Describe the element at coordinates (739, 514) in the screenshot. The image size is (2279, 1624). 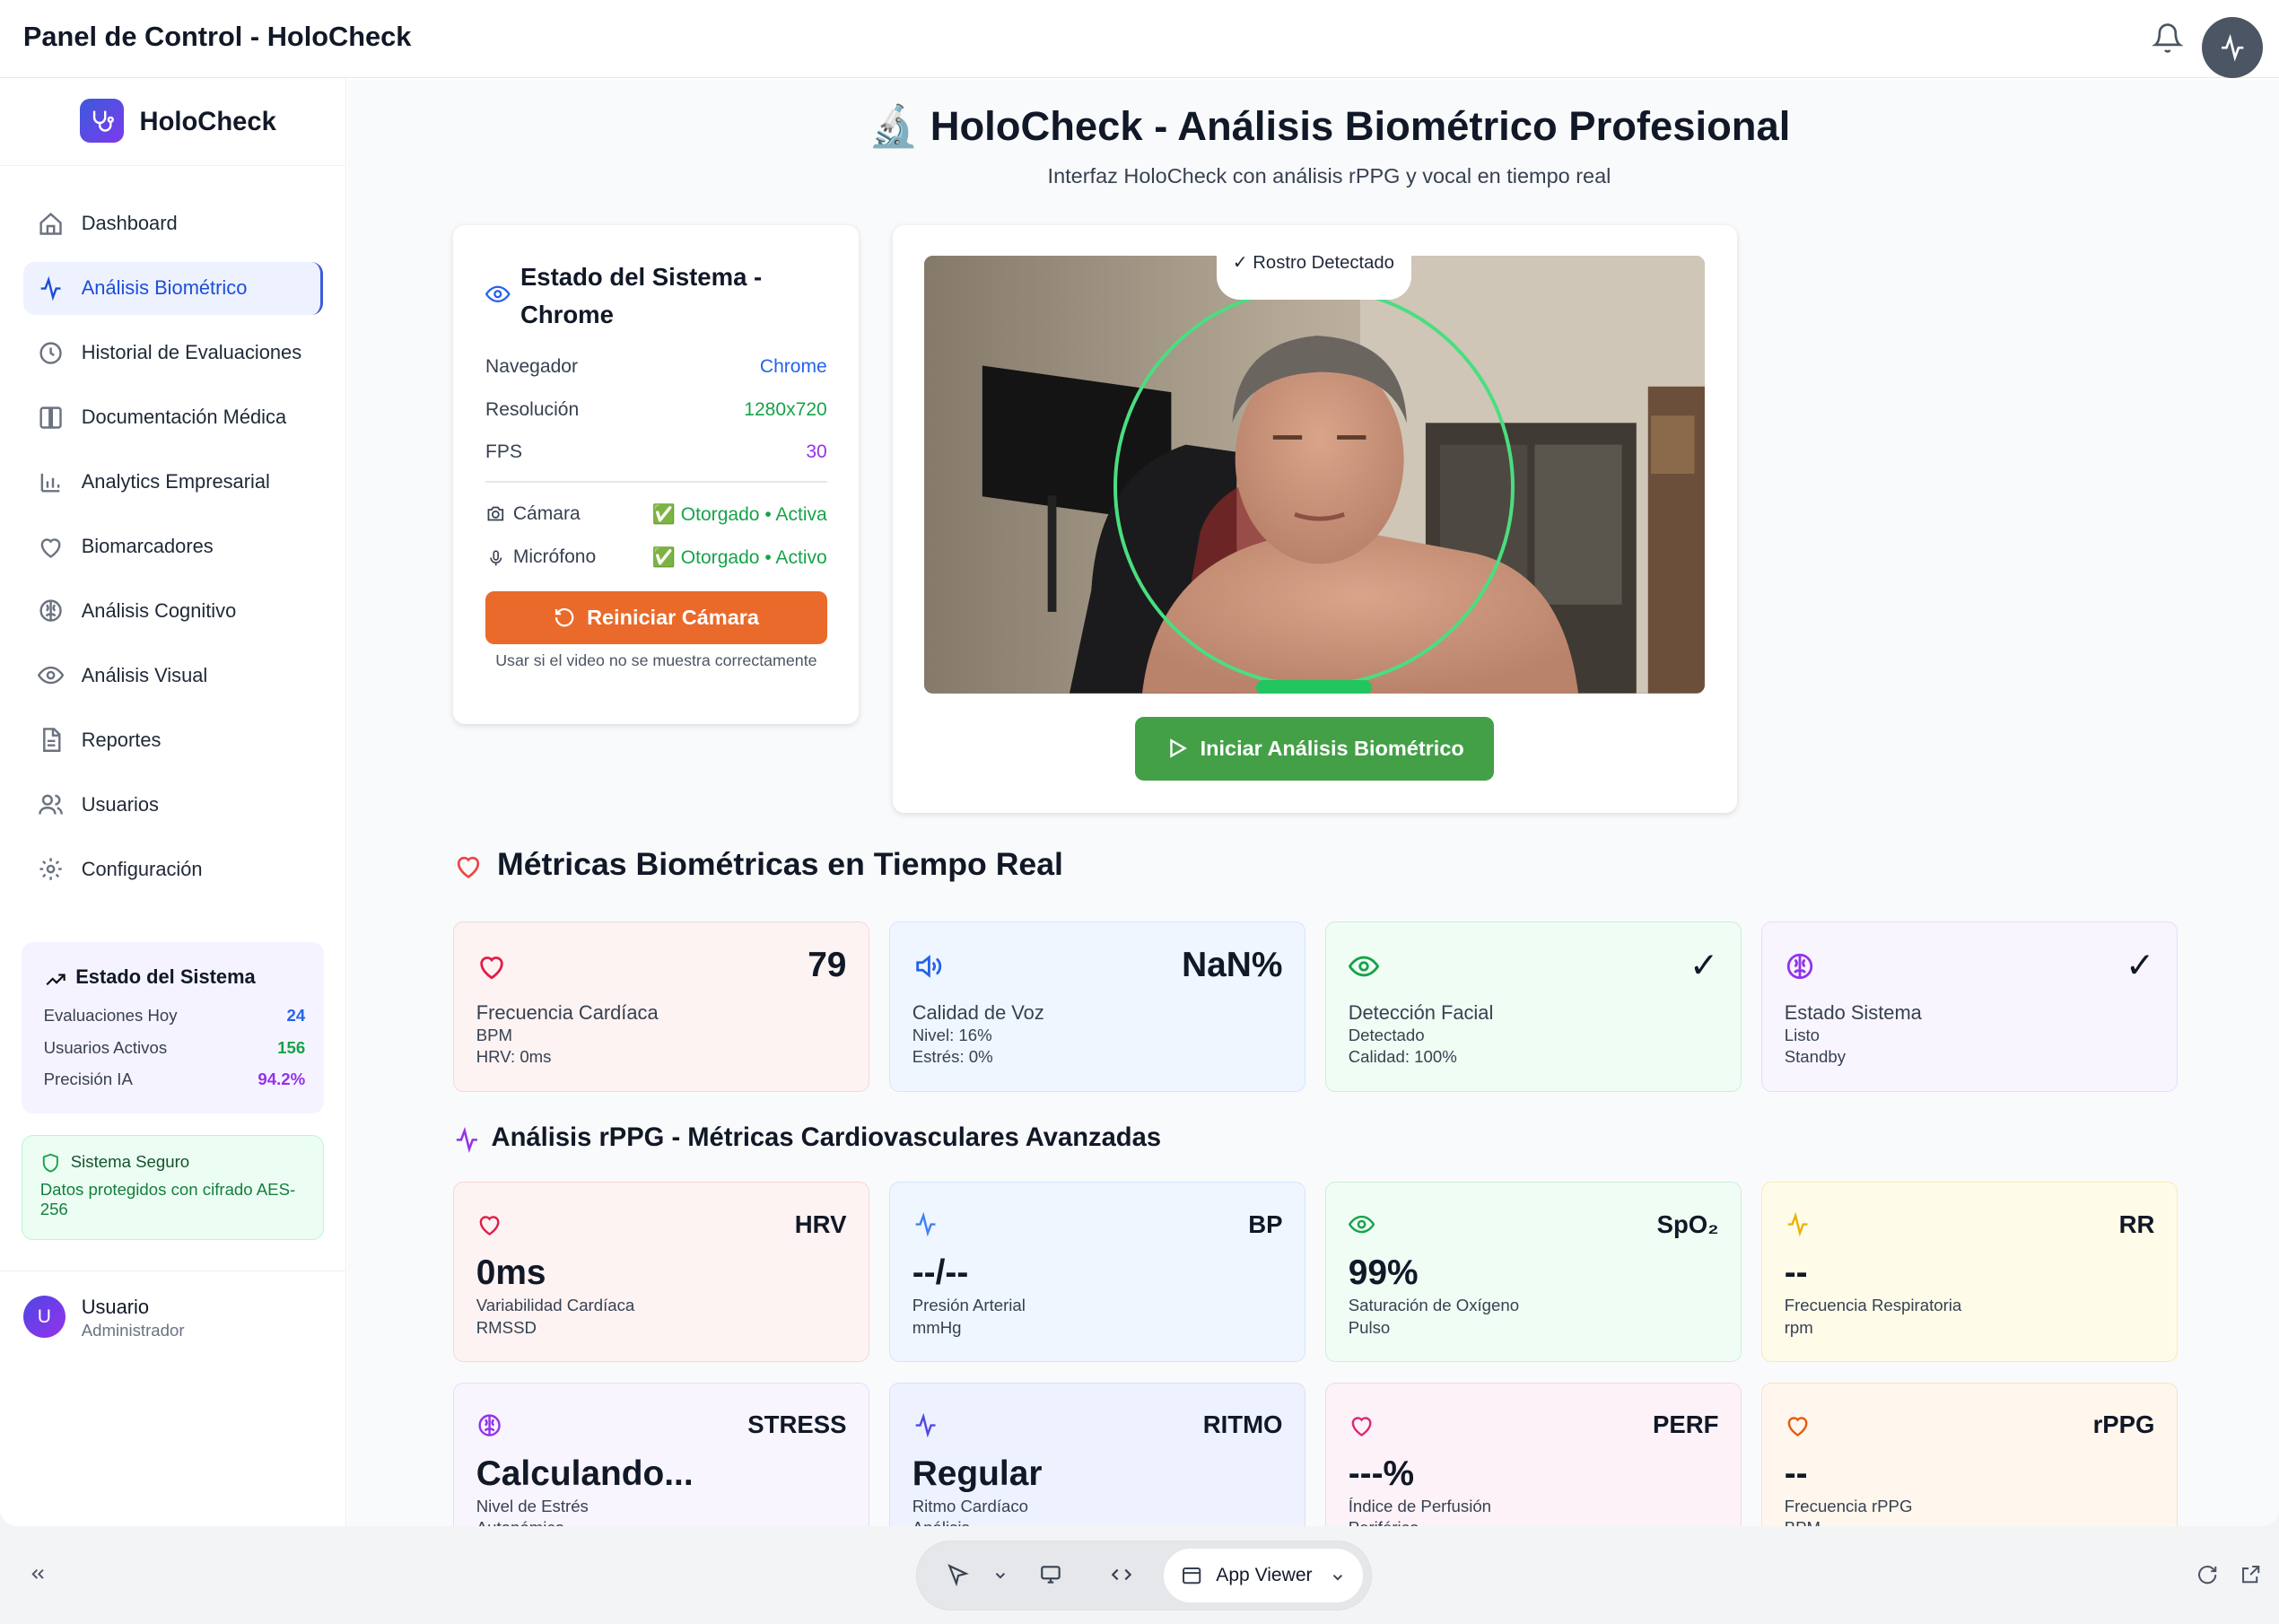
I see `camera-value: ✅ Otorgado • Activa` at that location.